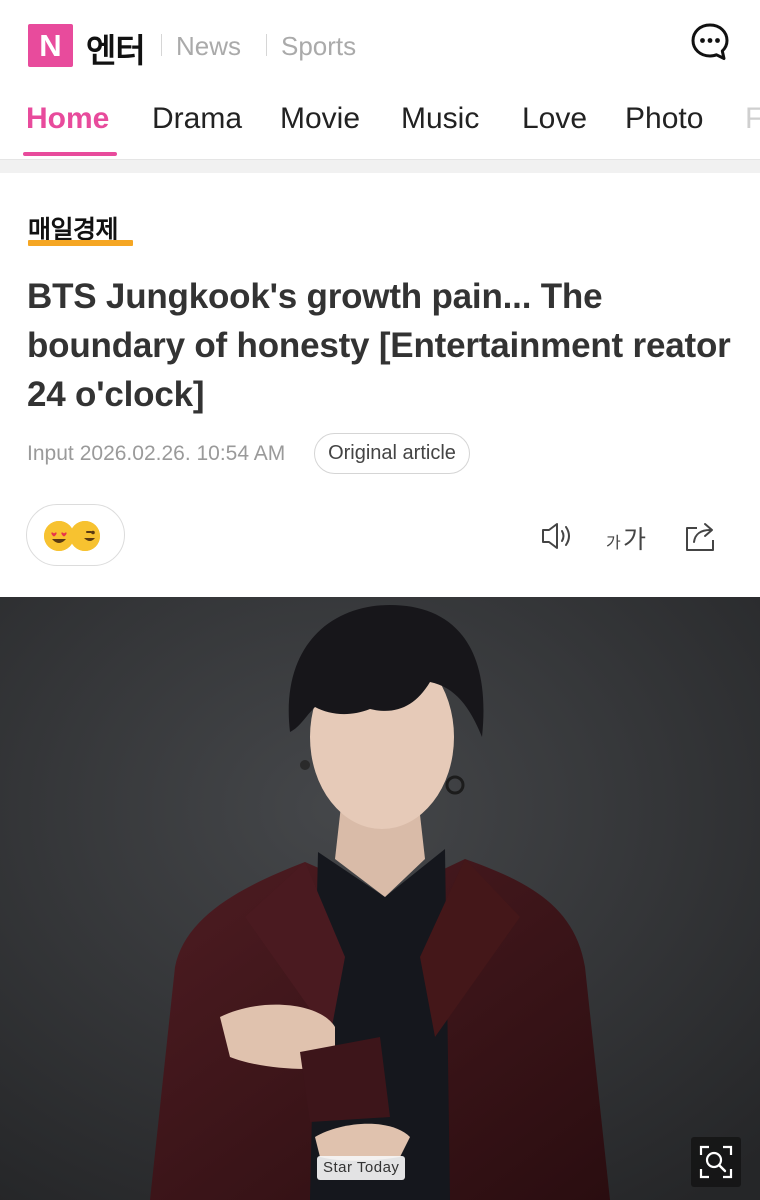 The image size is (760, 1200). What do you see at coordinates (85, 536) in the screenshot?
I see `wink-emoji-icon` at bounding box center [85, 536].